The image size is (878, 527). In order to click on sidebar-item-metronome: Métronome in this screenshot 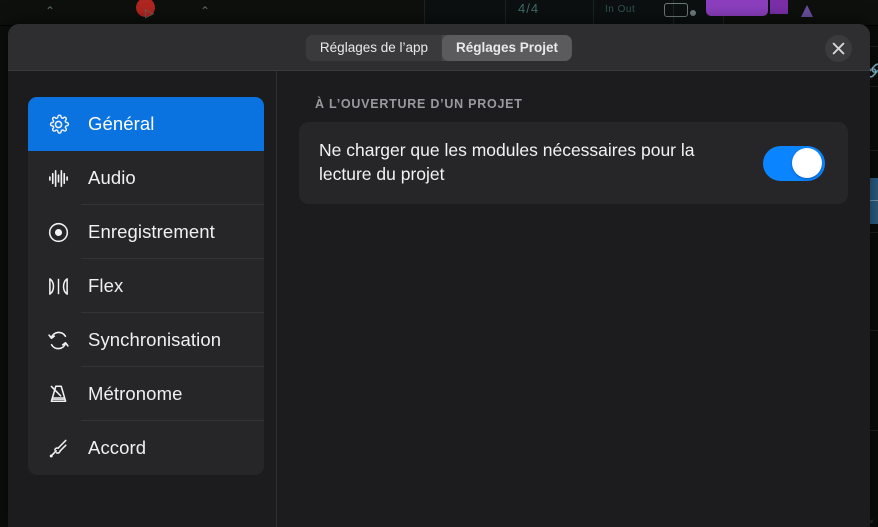, I will do `click(146, 394)`.